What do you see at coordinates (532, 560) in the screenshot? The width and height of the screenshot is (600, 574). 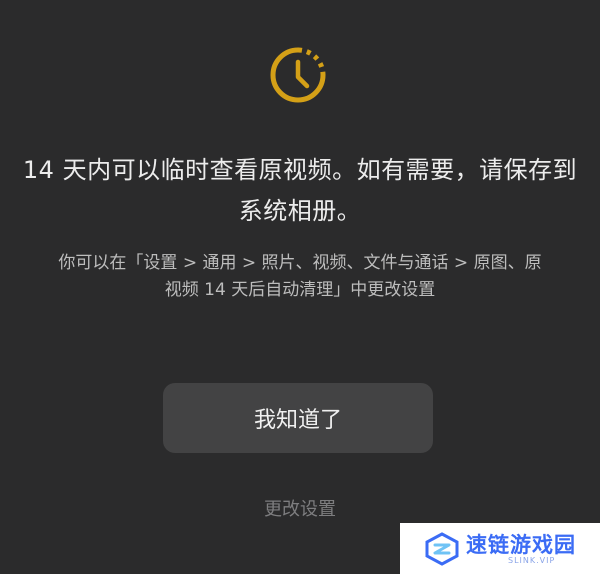 I see `watermark-subtext: SLINK.VIP` at bounding box center [532, 560].